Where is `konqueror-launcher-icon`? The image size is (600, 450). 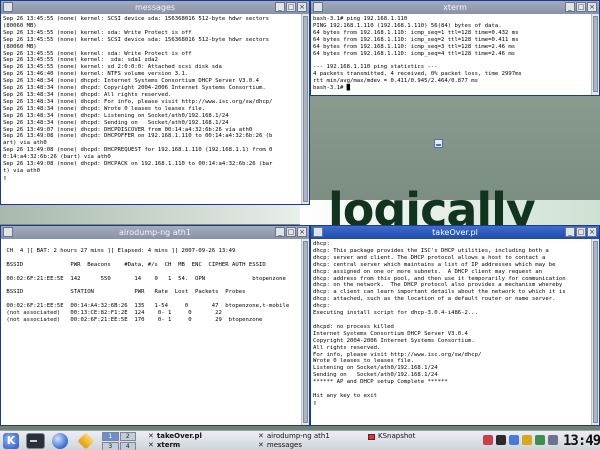 konqueror-launcher-icon is located at coordinates (60, 441).